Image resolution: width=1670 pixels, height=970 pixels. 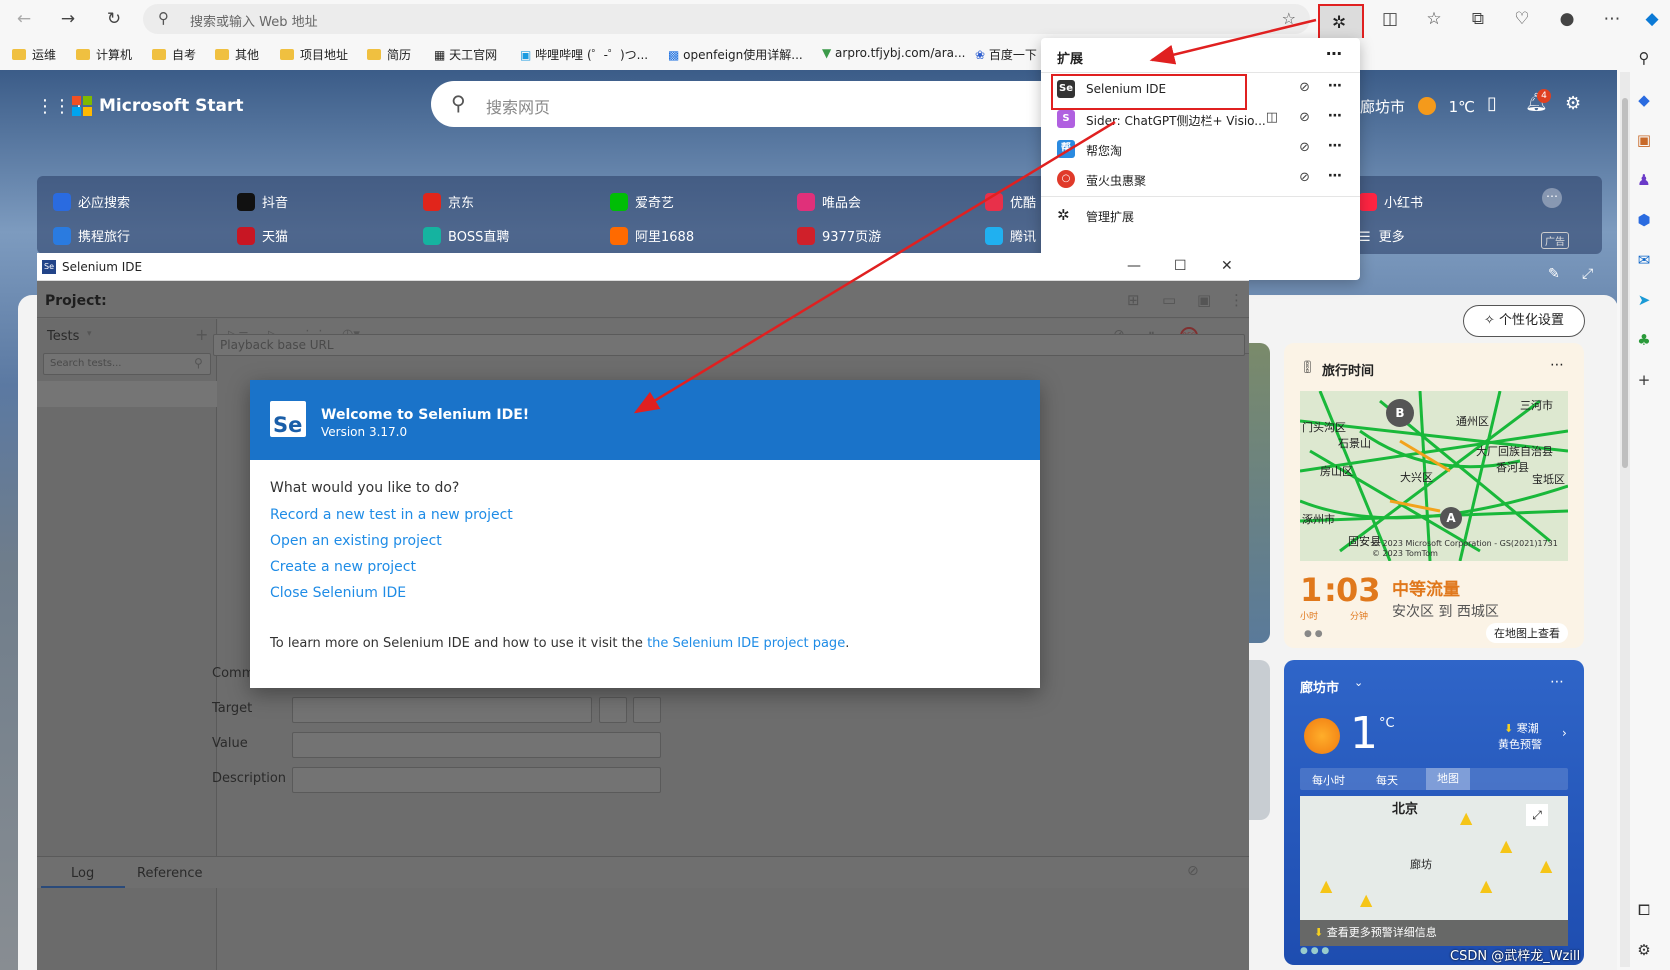 What do you see at coordinates (1644, 380) in the screenshot?
I see `add-icon: +` at bounding box center [1644, 380].